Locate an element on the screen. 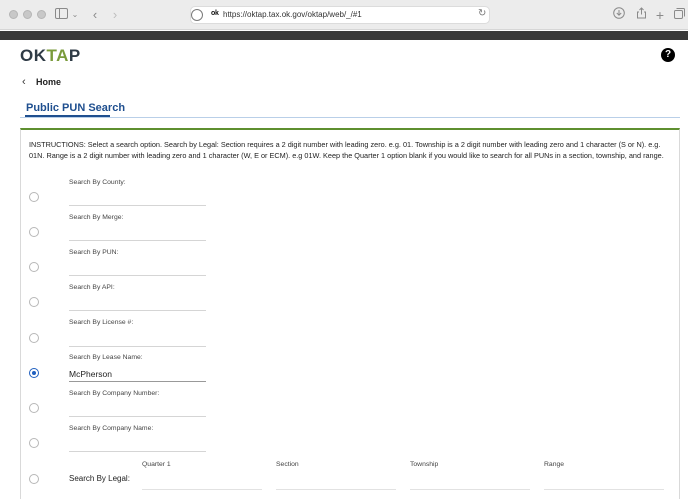 The width and height of the screenshot is (688, 499). range-input is located at coordinates (604, 489).